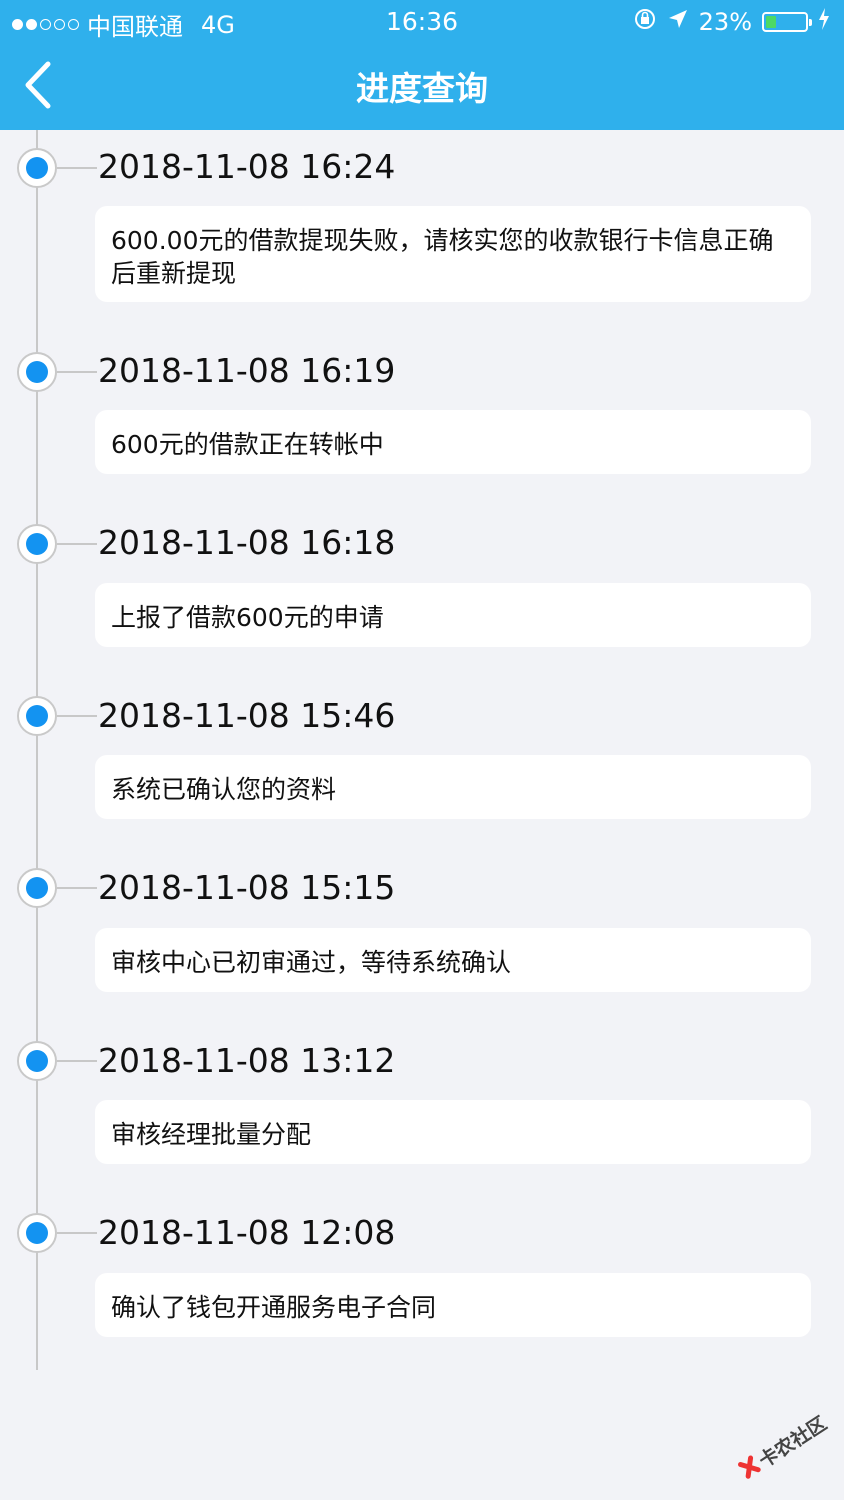  I want to click on watermark-logo: 卡农社区, so click(783, 1447).